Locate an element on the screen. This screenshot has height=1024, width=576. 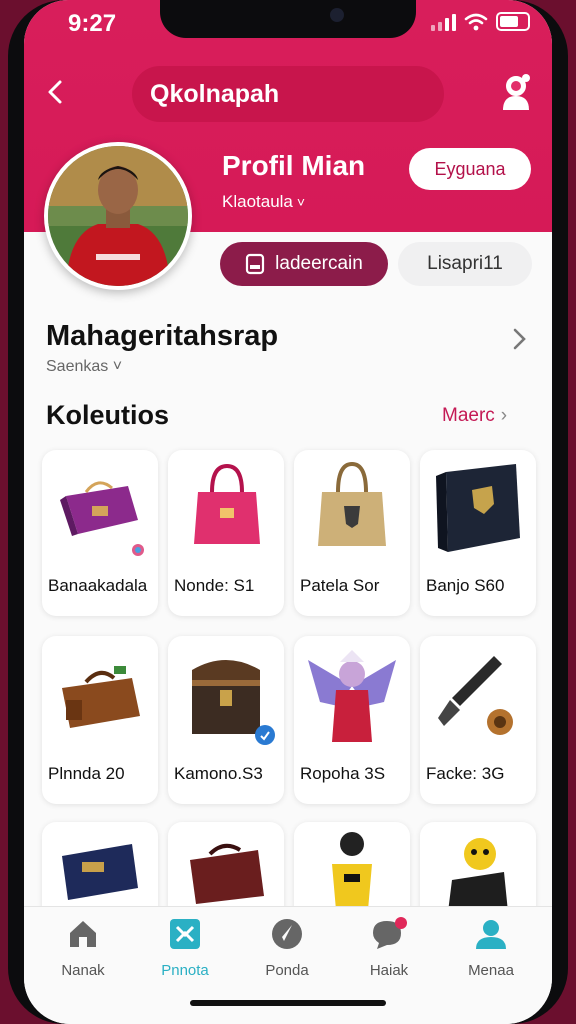
back-button is located at coordinates (56, 92).